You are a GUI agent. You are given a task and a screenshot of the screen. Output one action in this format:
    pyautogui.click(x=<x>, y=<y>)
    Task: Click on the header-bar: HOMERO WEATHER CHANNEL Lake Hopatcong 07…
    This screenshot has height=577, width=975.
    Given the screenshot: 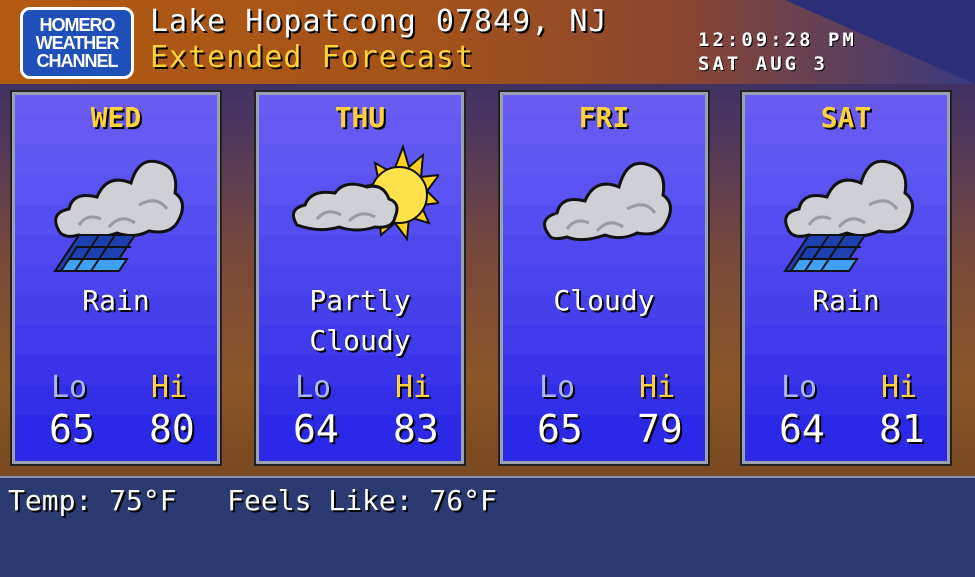 What is the action you would take?
    pyautogui.click(x=487, y=42)
    